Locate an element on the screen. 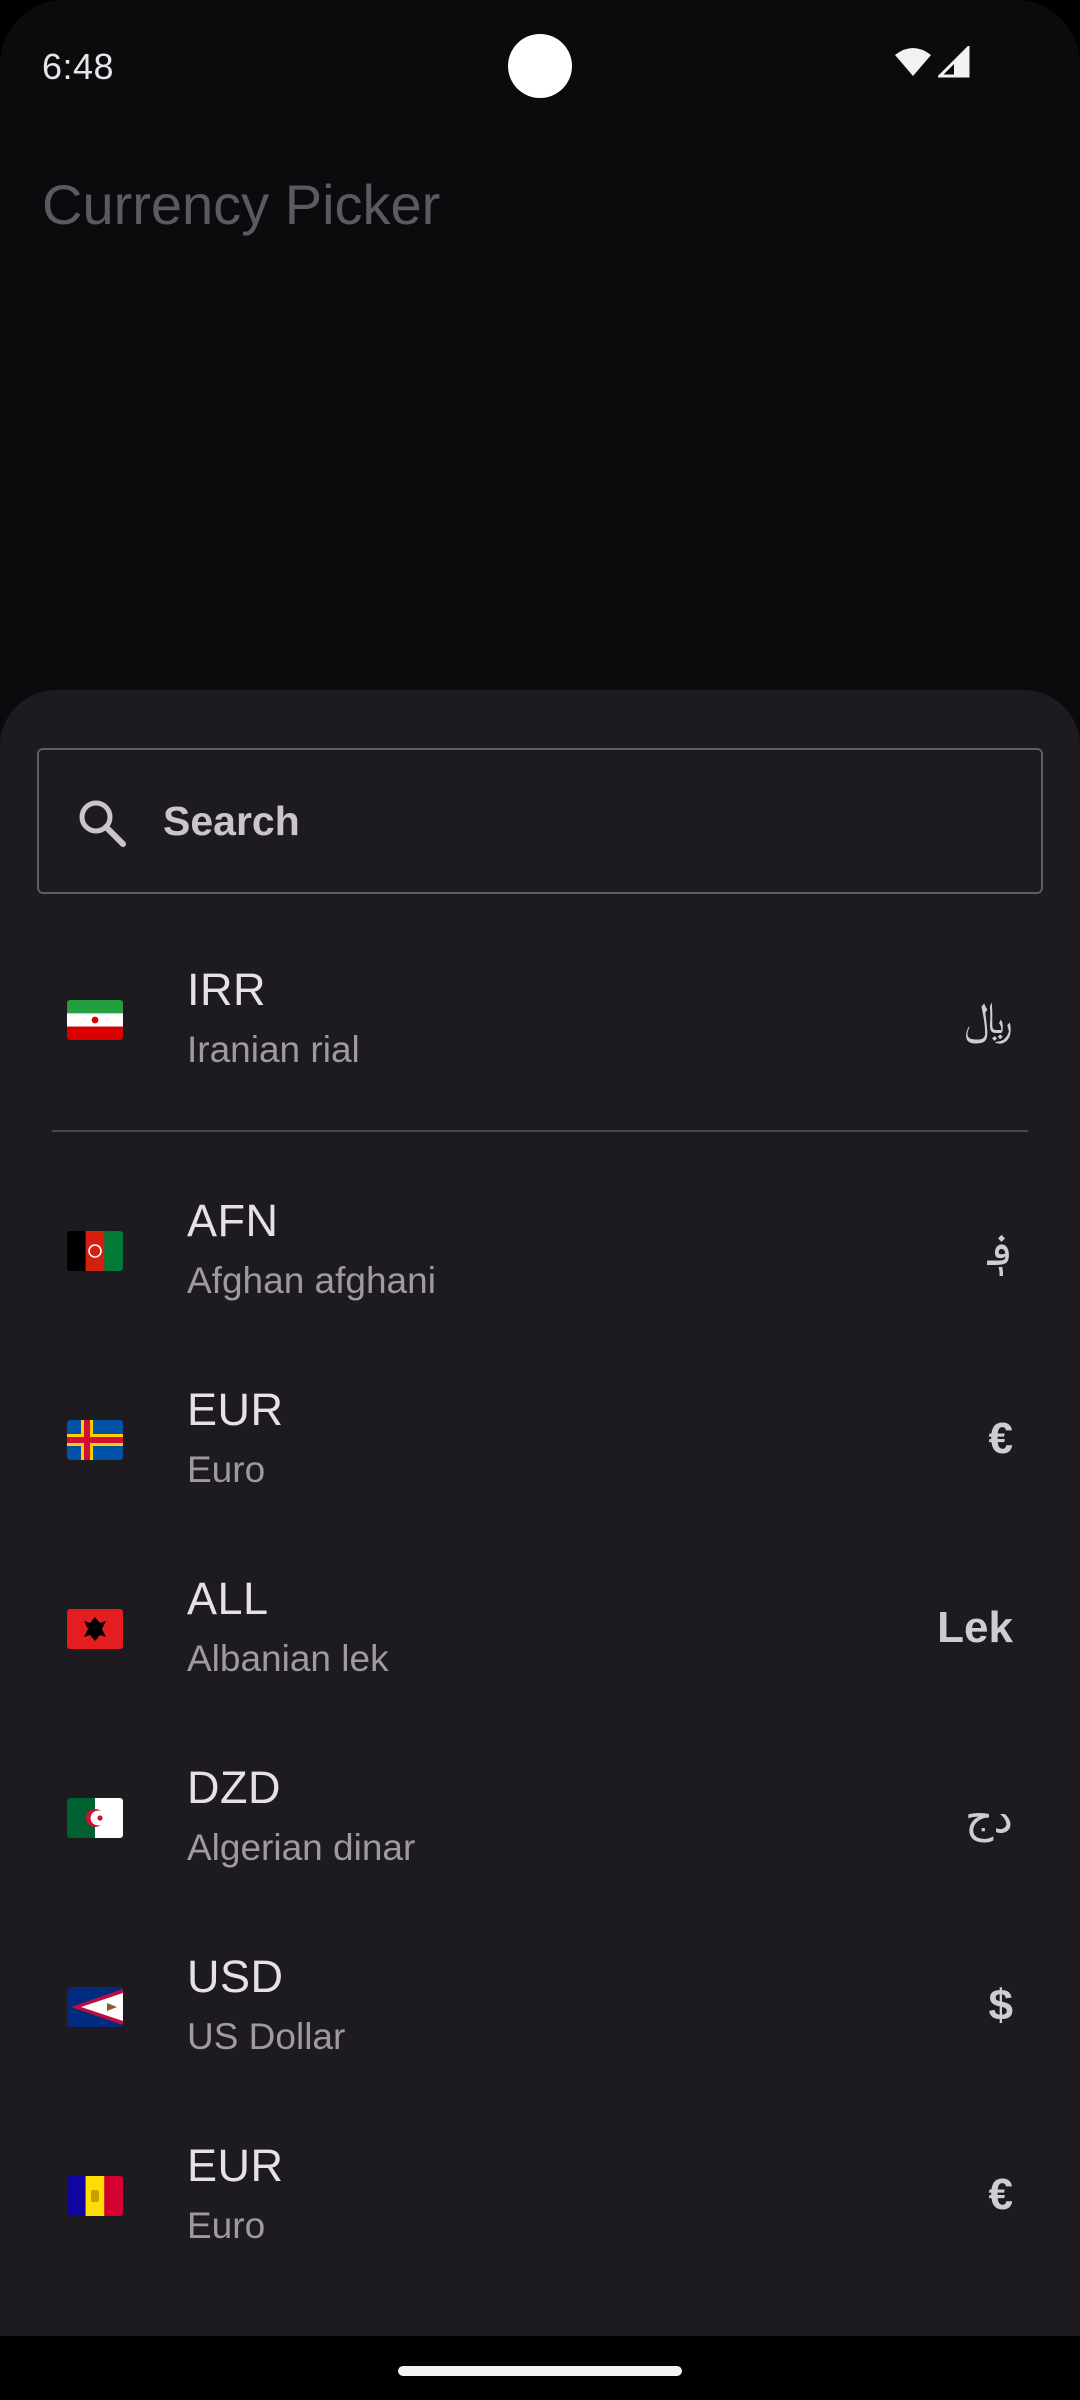  cellular-signal-icon is located at coordinates (954, 62).